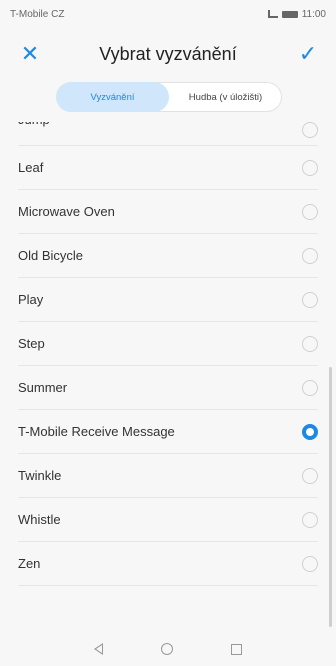 The image size is (336, 666). Describe the element at coordinates (66, 211) in the screenshot. I see `ringtone-label: Microwave Oven` at that location.